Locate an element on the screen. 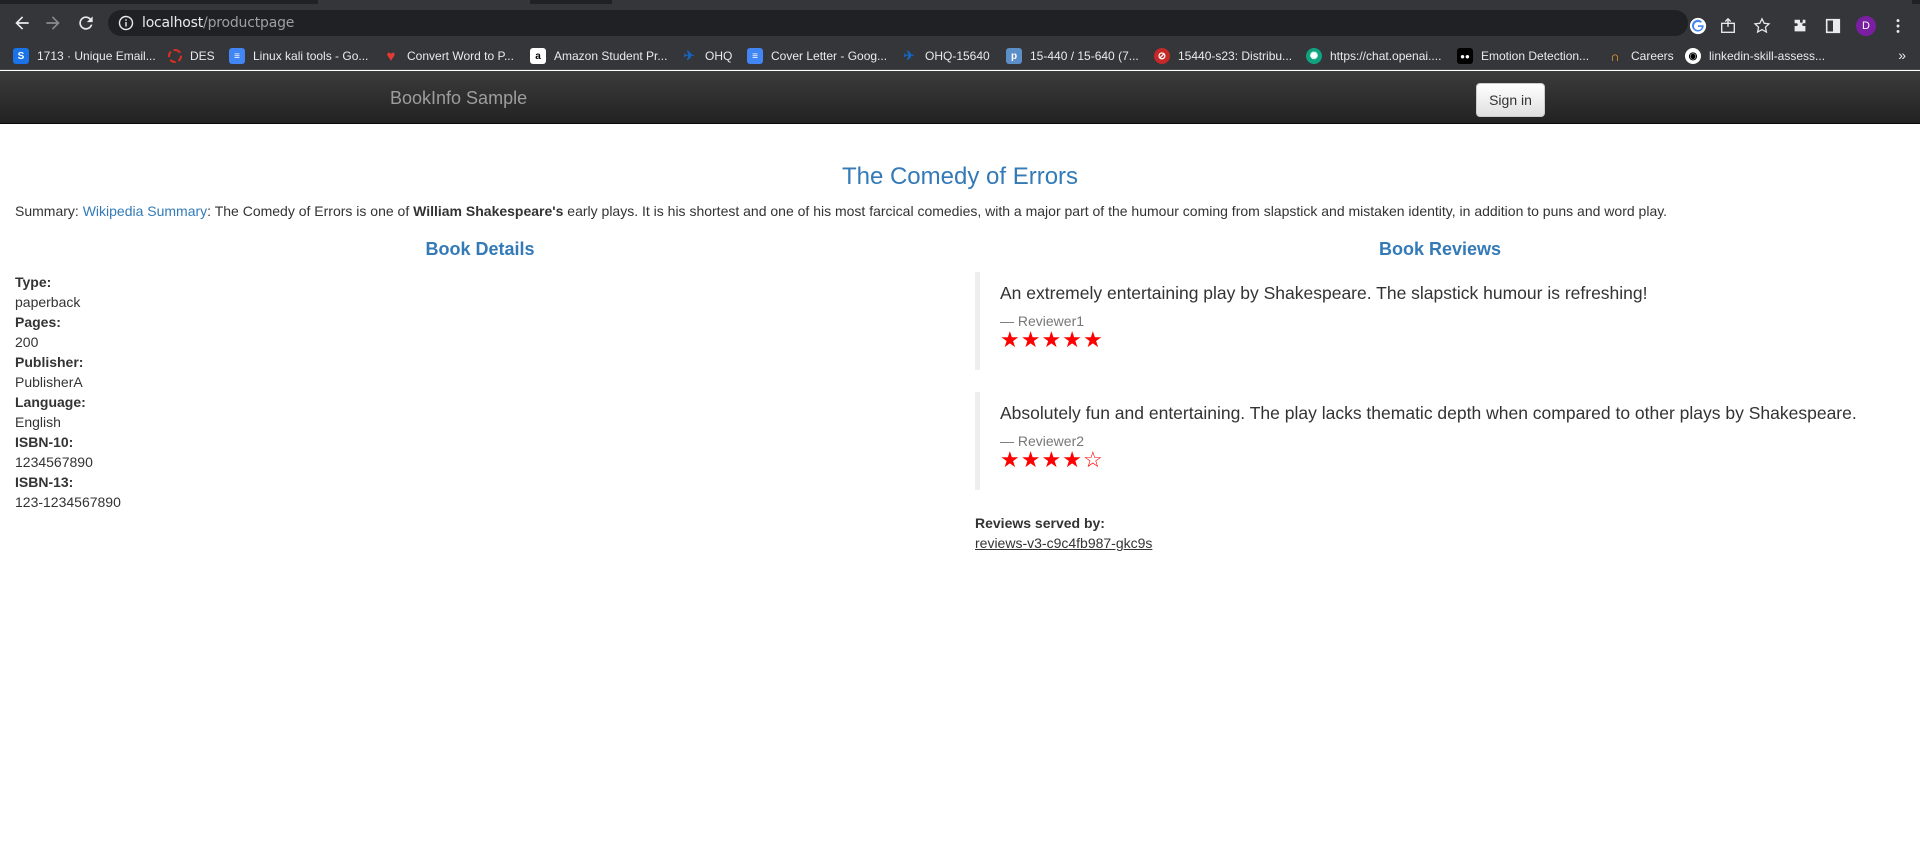  openai-icon: ✺ is located at coordinates (1314, 56).